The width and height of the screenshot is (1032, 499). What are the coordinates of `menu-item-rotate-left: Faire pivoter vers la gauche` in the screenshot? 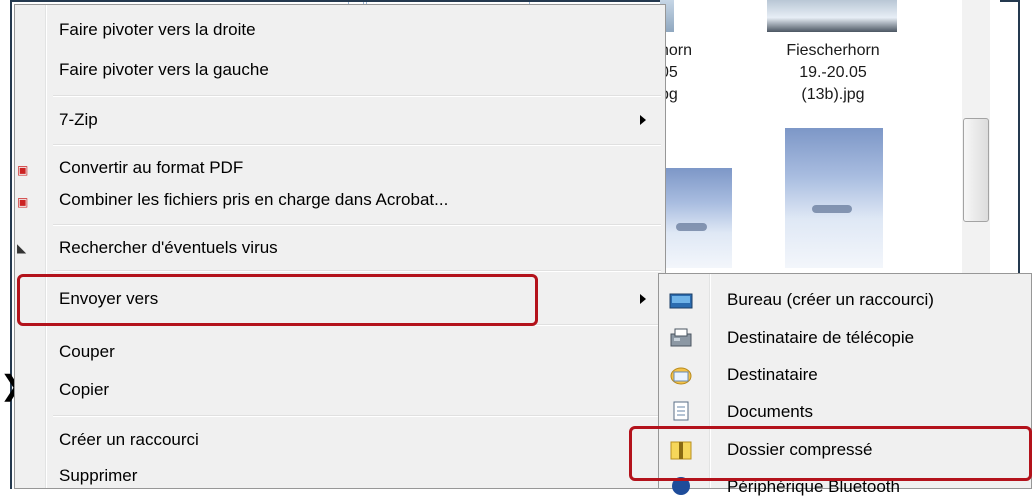 It's located at (164, 70).